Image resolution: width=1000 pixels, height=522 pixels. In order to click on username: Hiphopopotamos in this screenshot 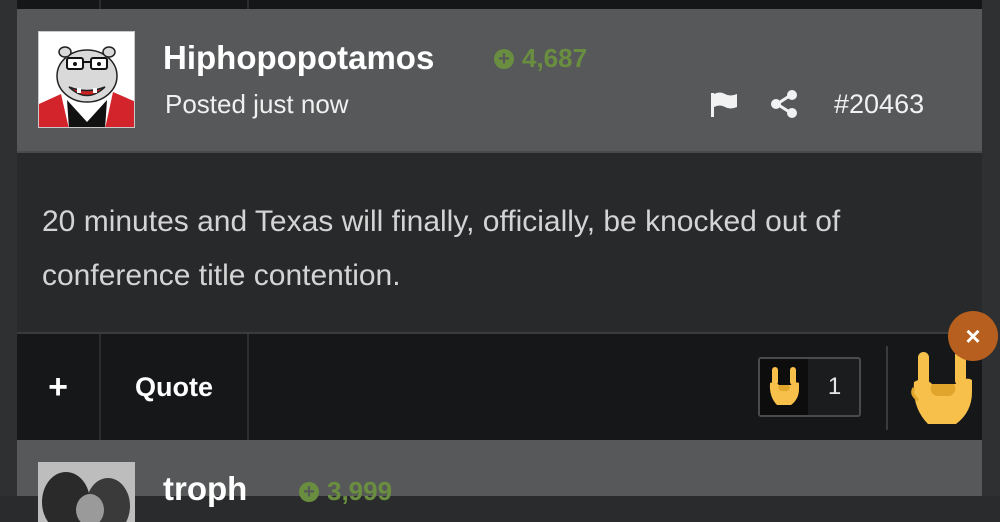, I will do `click(298, 58)`.